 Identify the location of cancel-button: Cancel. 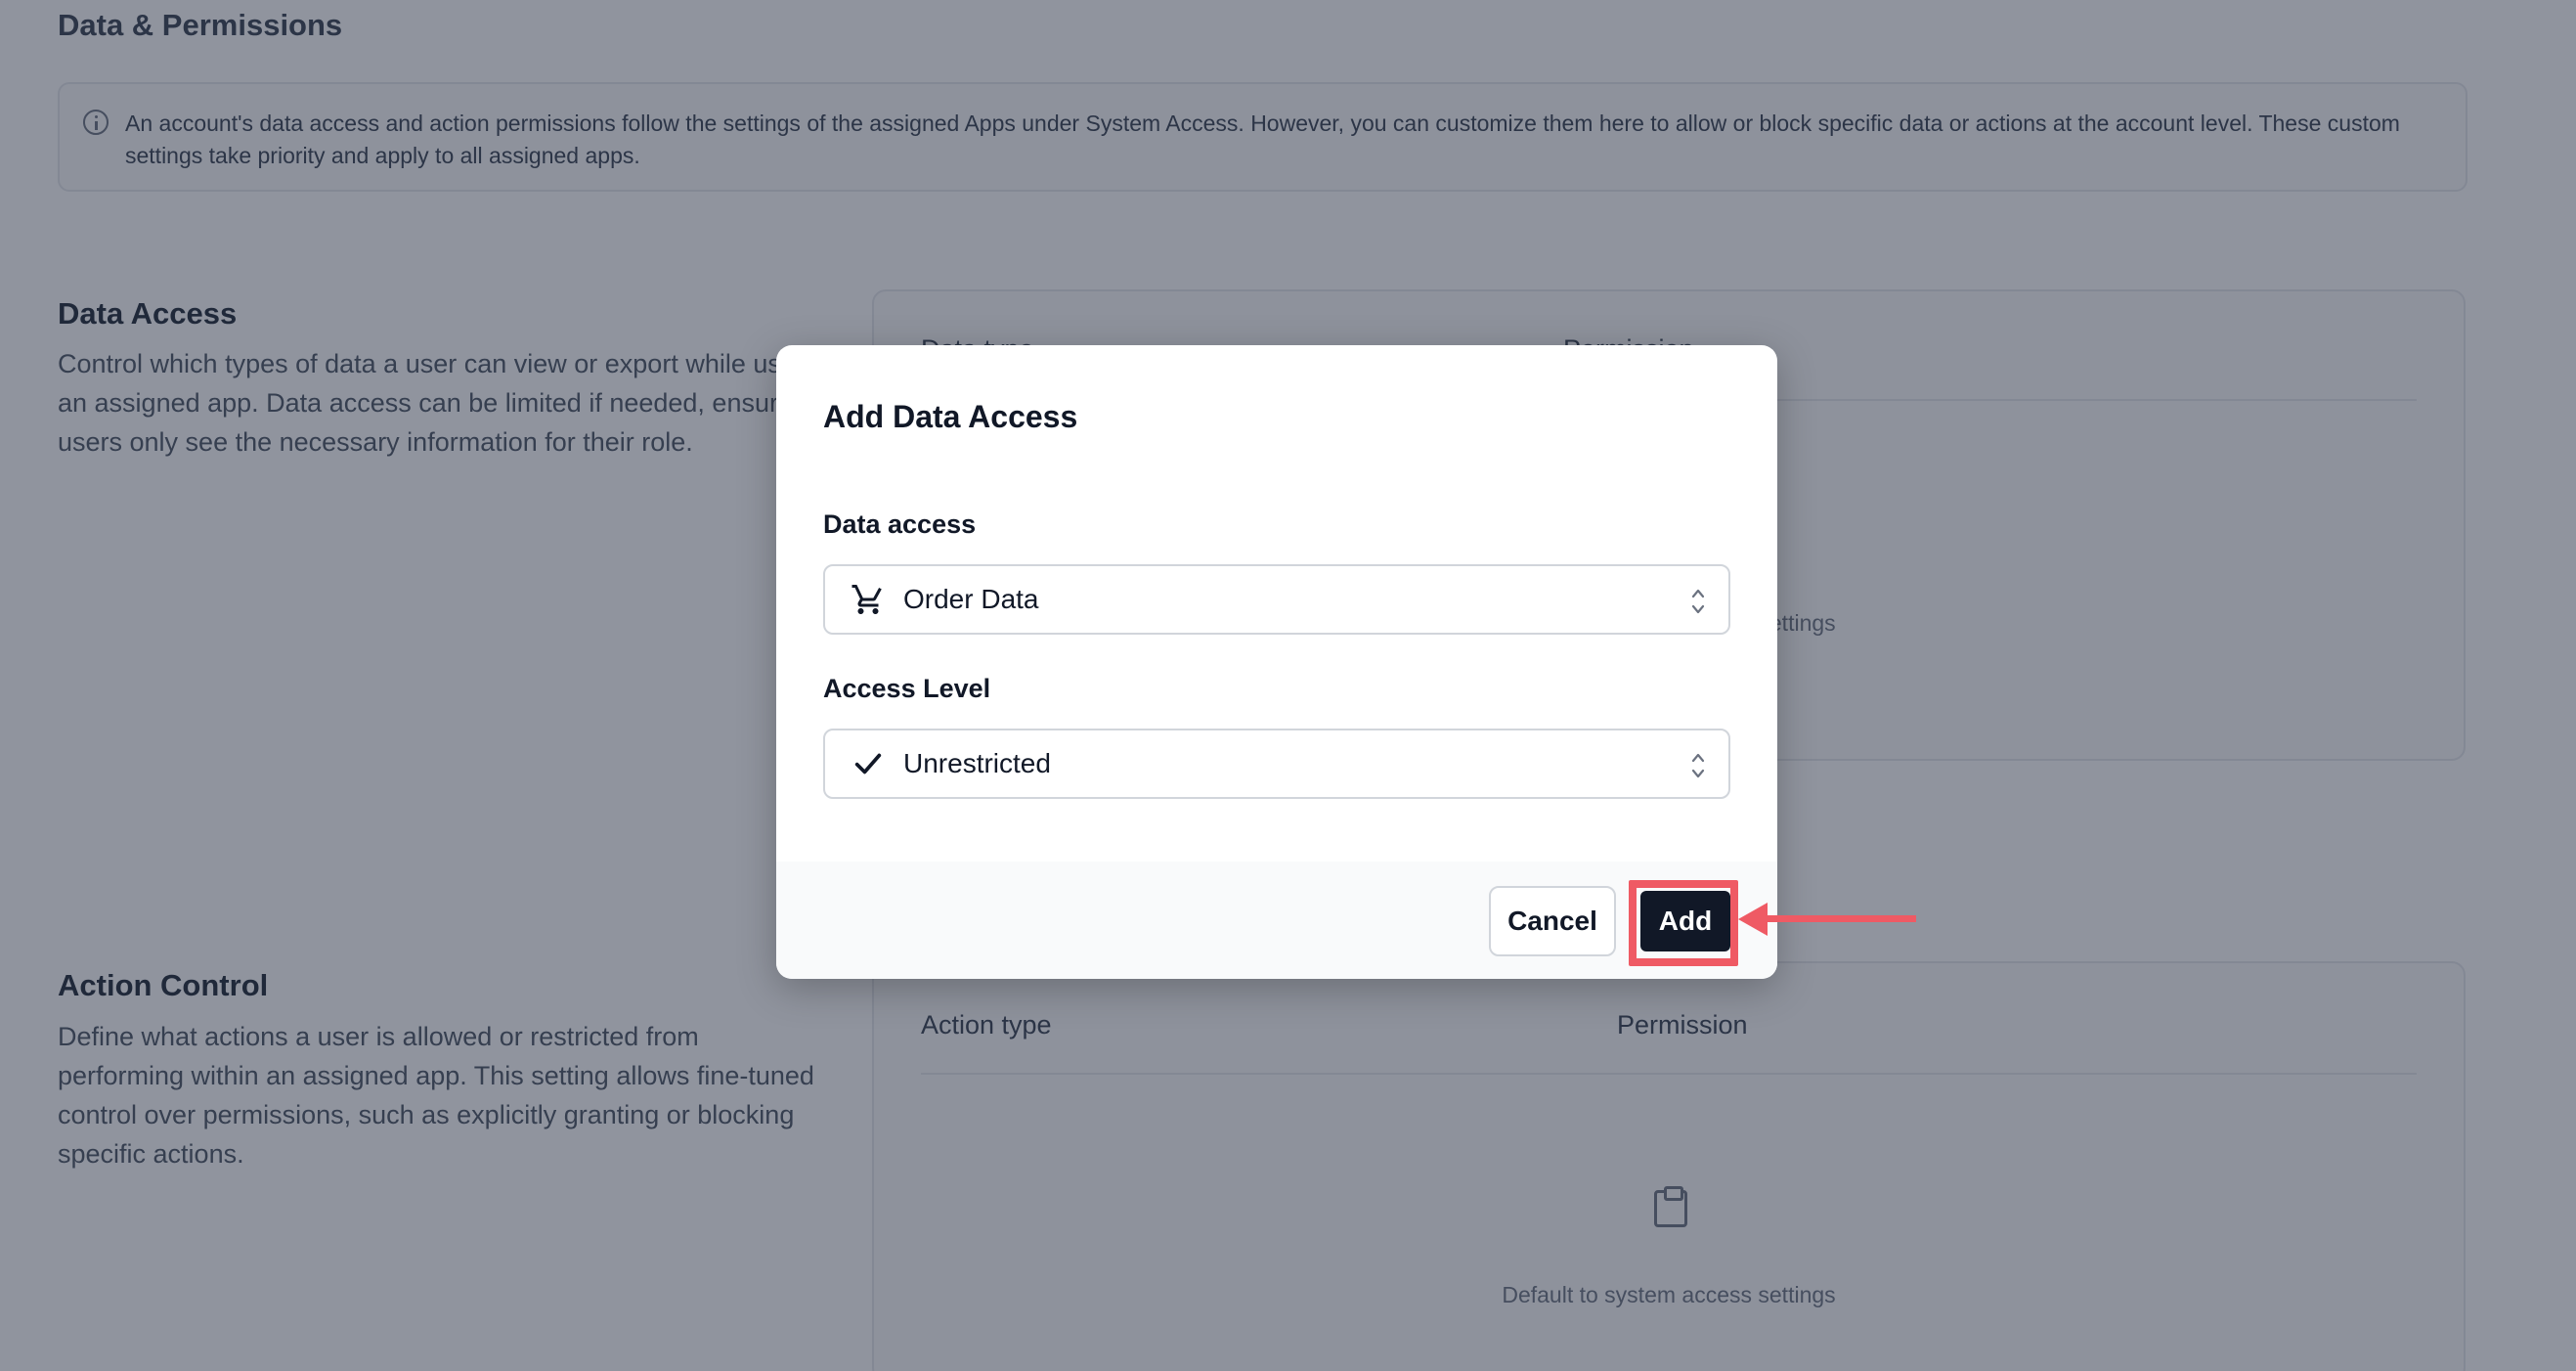
(1552, 921).